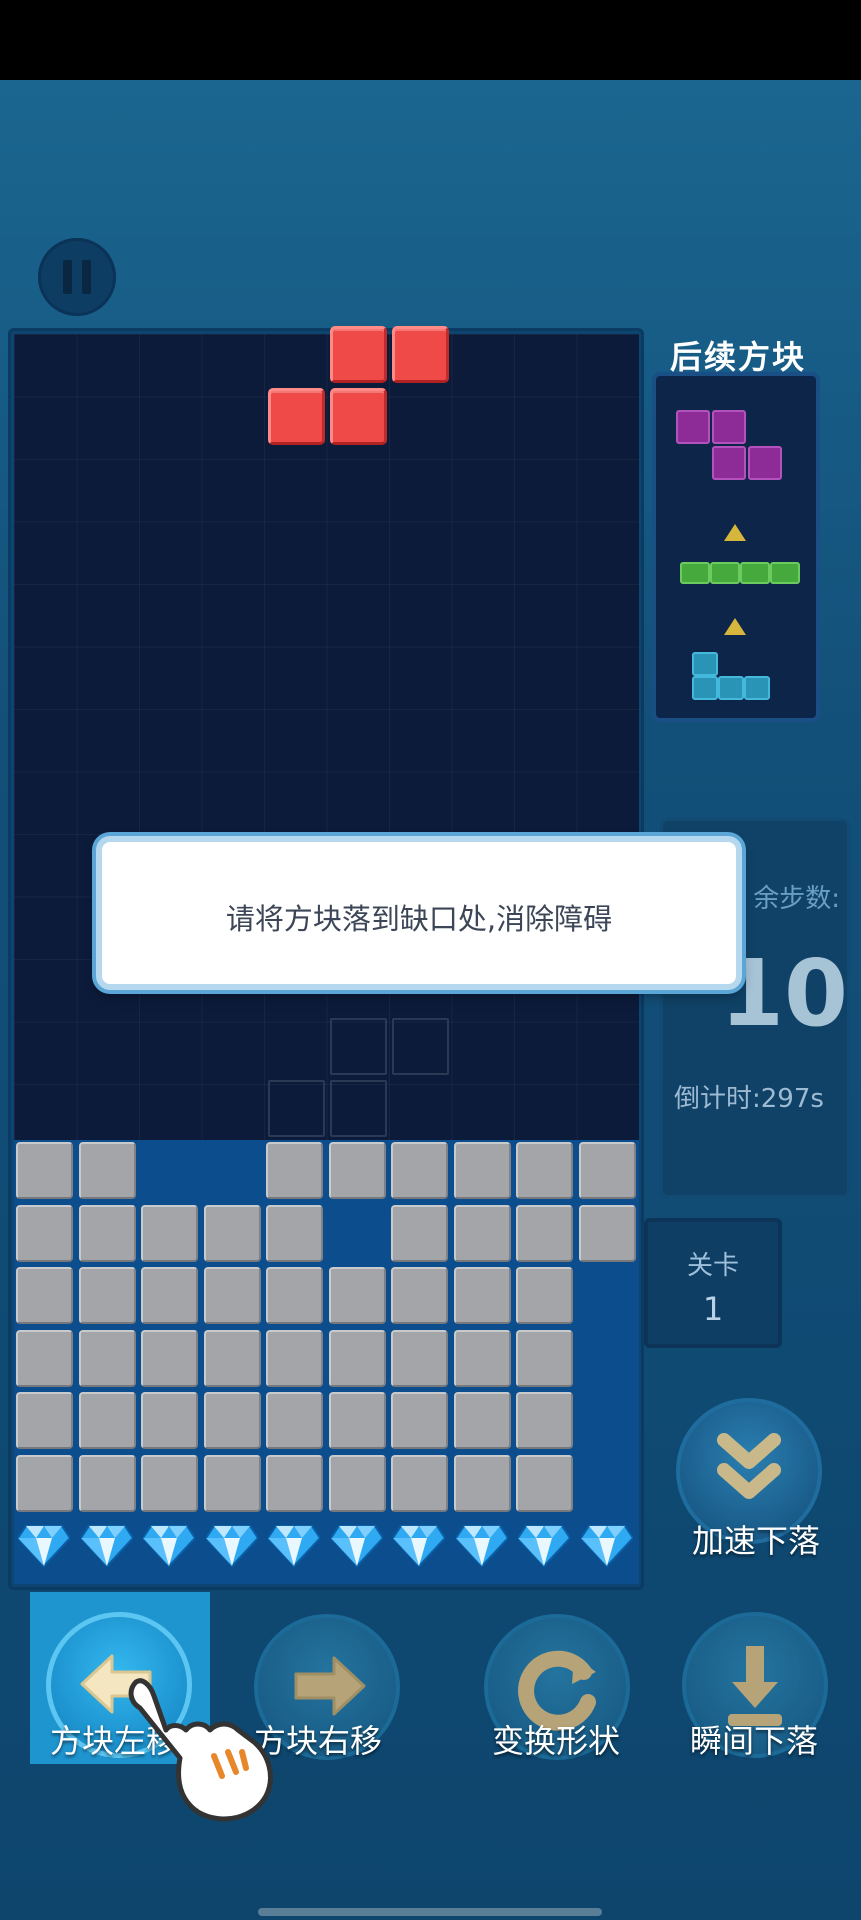  I want to click on level-value: 1, so click(713, 1309).